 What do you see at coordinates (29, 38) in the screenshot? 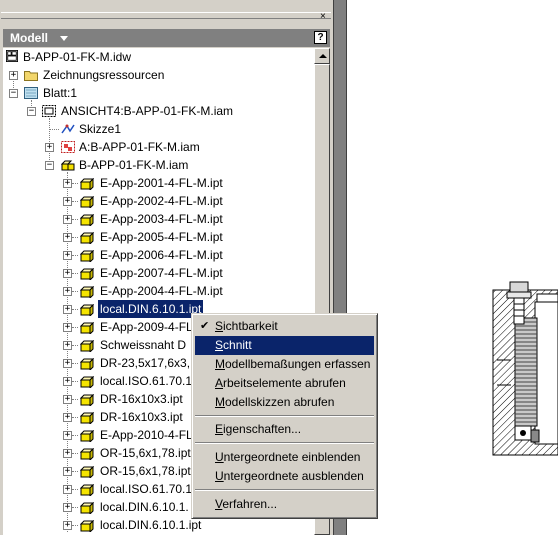
I see `browser-title: Modell` at bounding box center [29, 38].